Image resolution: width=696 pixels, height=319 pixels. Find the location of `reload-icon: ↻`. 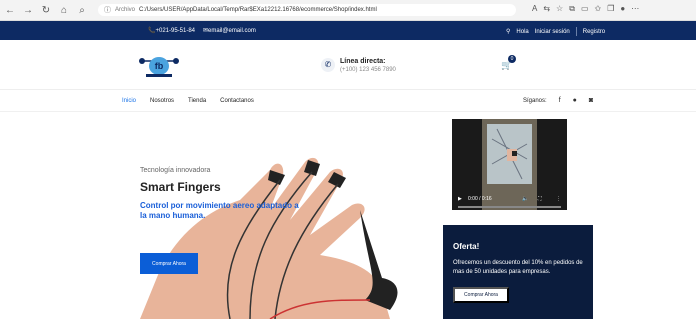

reload-icon: ↻ is located at coordinates (46, 10).